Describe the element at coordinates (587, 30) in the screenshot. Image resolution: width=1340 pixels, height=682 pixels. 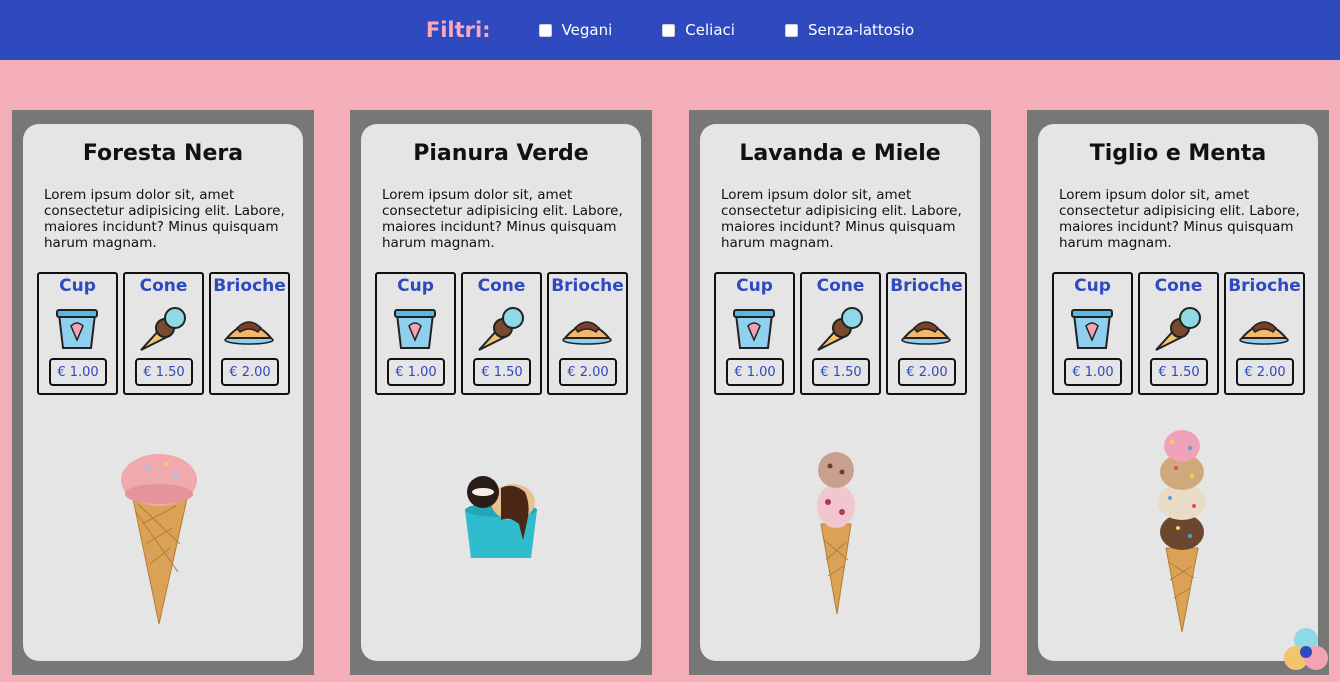
I see `filter-vegani-label: Vegani` at that location.